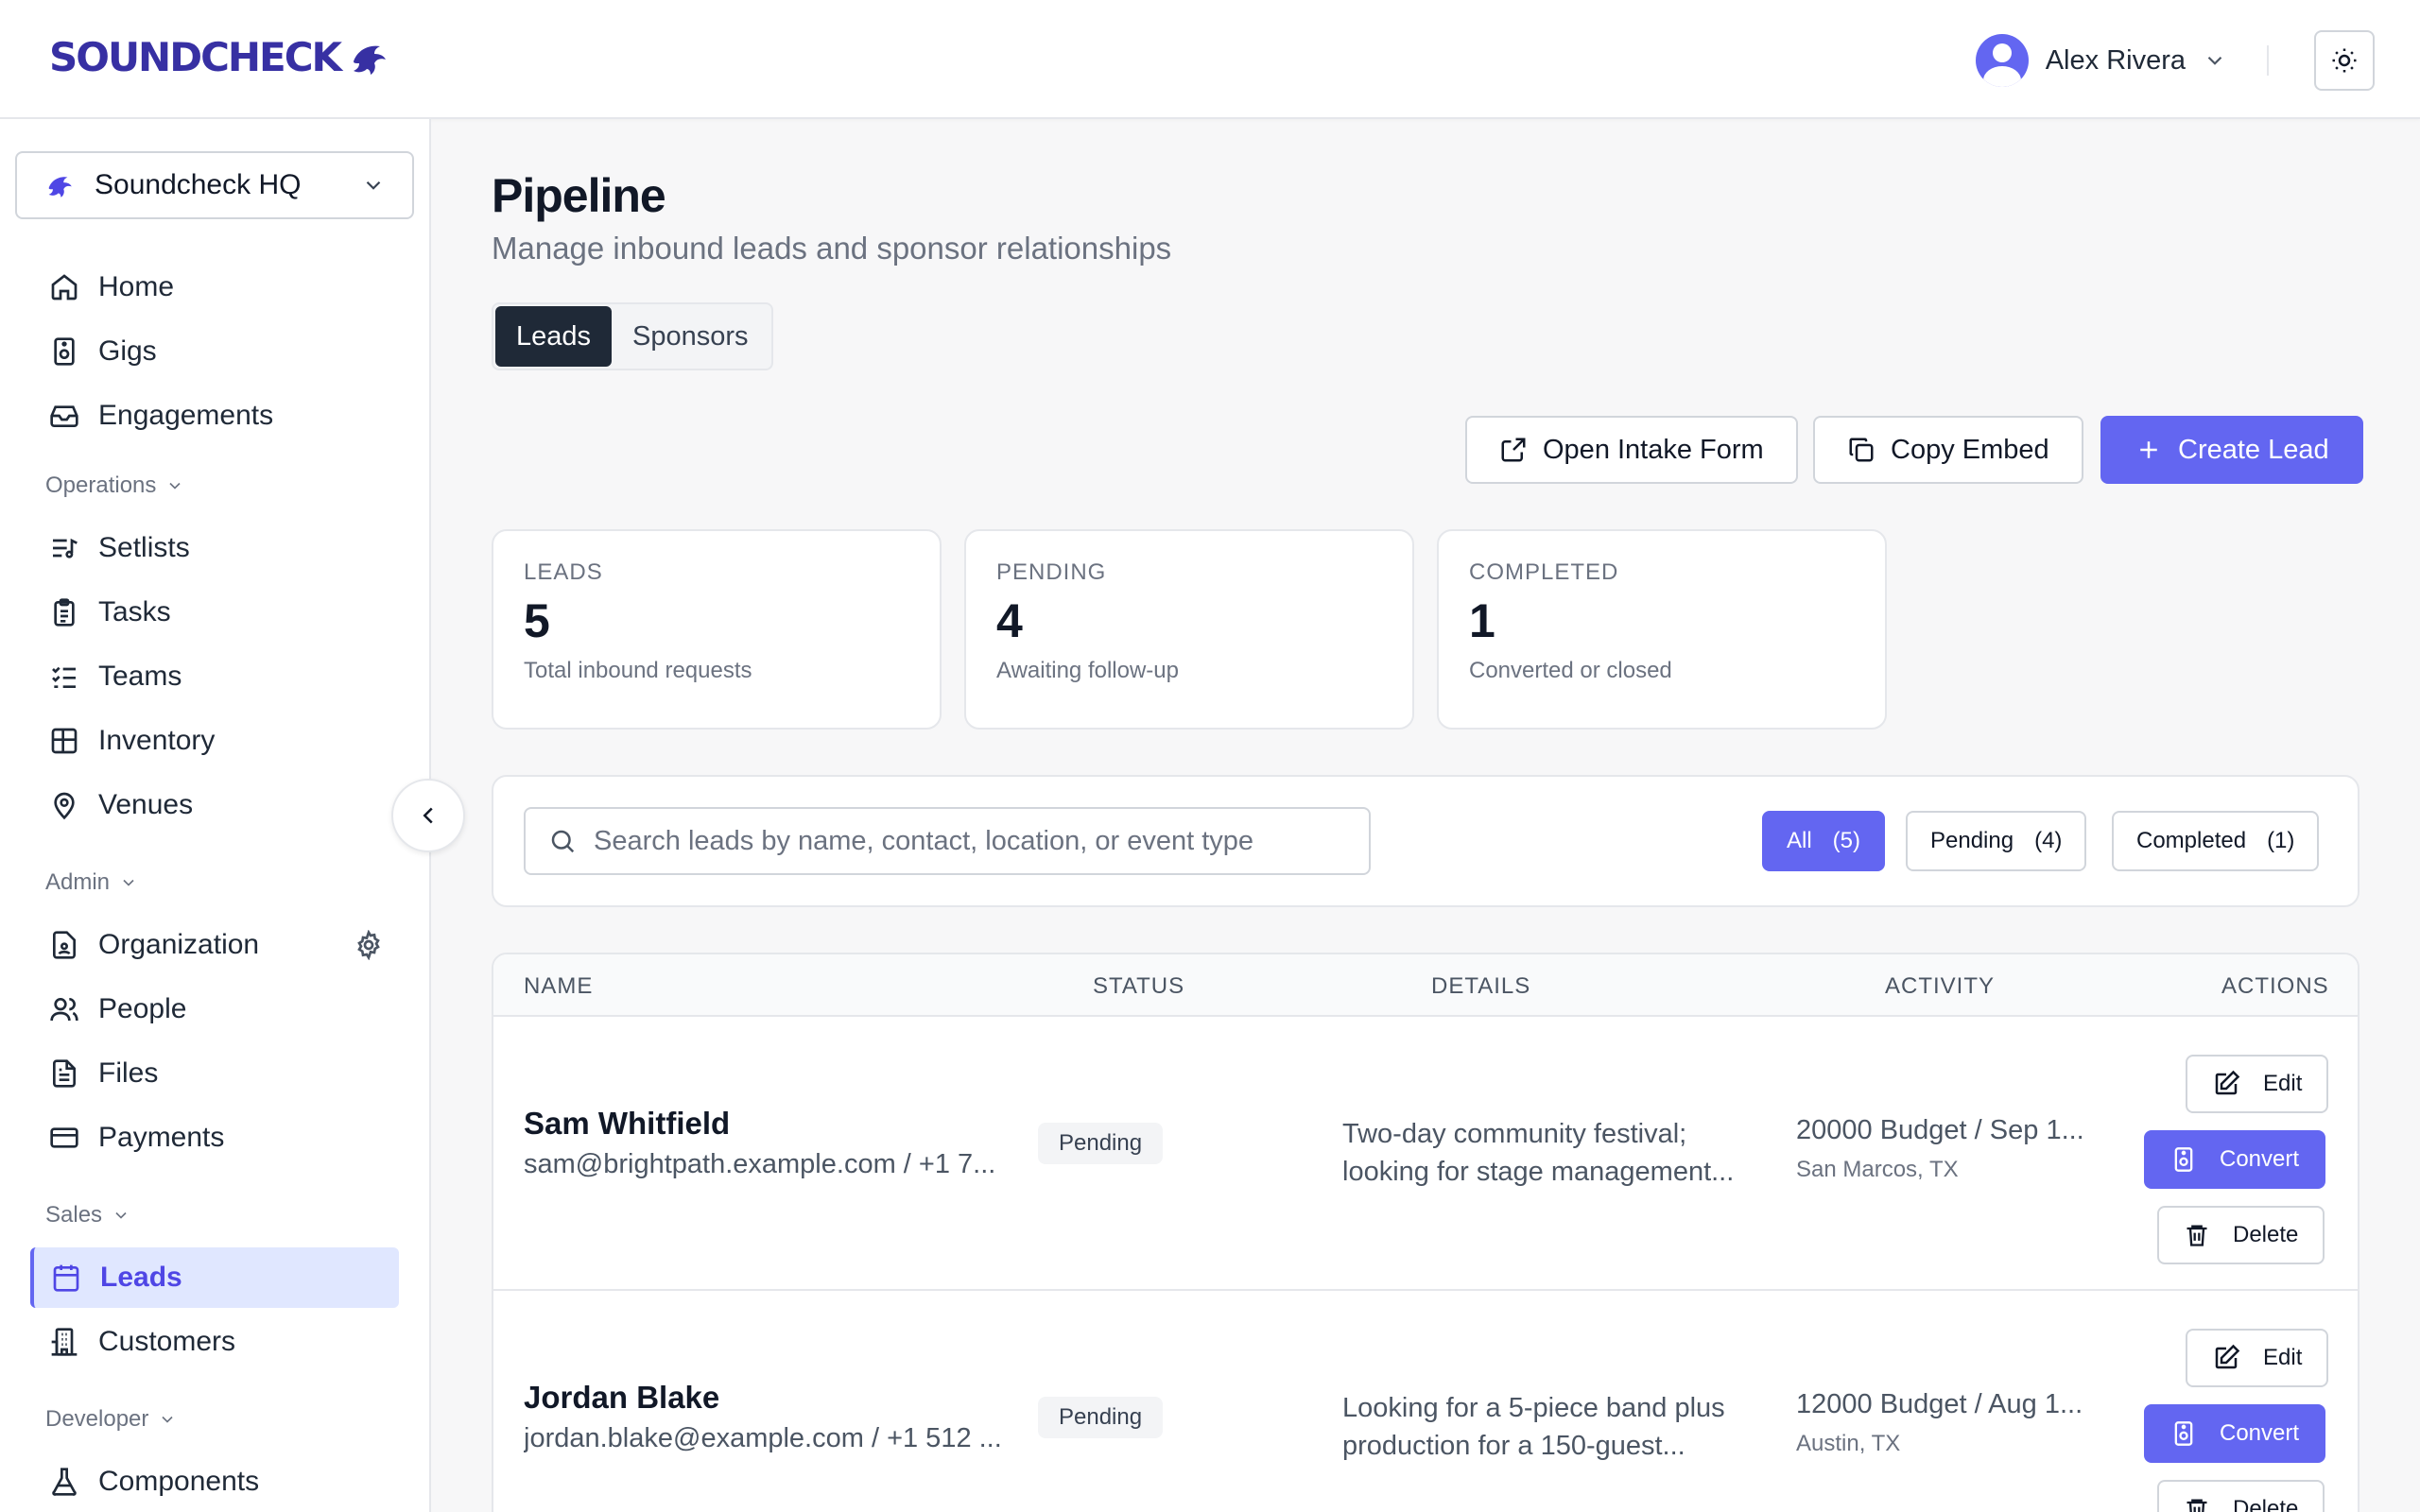 The height and width of the screenshot is (1512, 2420). I want to click on filter-chip-completed: Completed (1), so click(2216, 841).